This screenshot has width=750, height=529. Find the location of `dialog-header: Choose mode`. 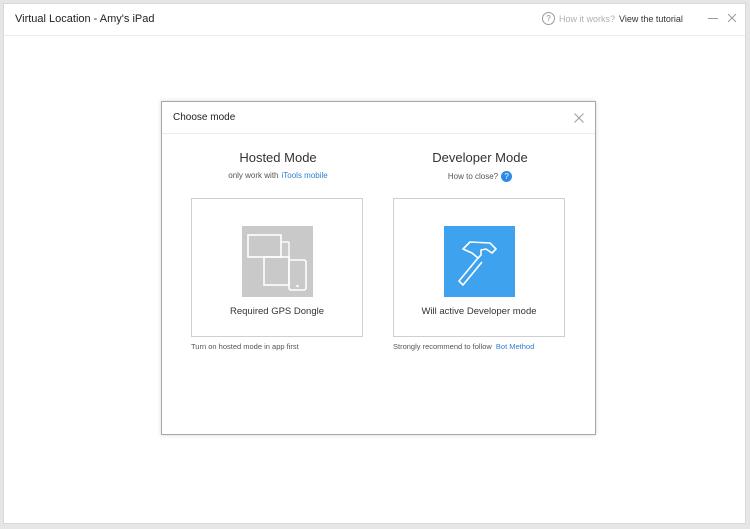

dialog-header: Choose mode is located at coordinates (378, 118).